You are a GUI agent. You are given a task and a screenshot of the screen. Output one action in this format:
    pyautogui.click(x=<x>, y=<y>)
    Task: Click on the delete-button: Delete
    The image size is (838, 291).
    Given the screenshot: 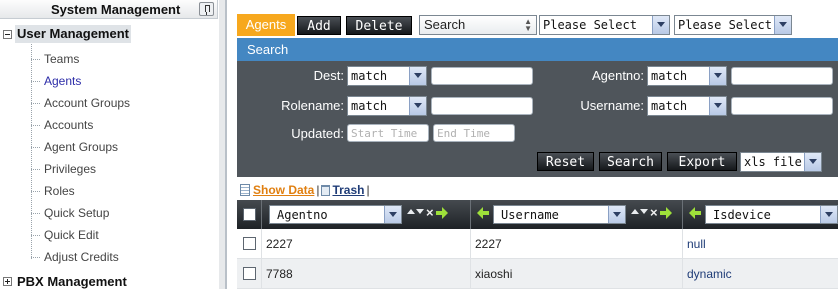 What is the action you would take?
    pyautogui.click(x=379, y=25)
    